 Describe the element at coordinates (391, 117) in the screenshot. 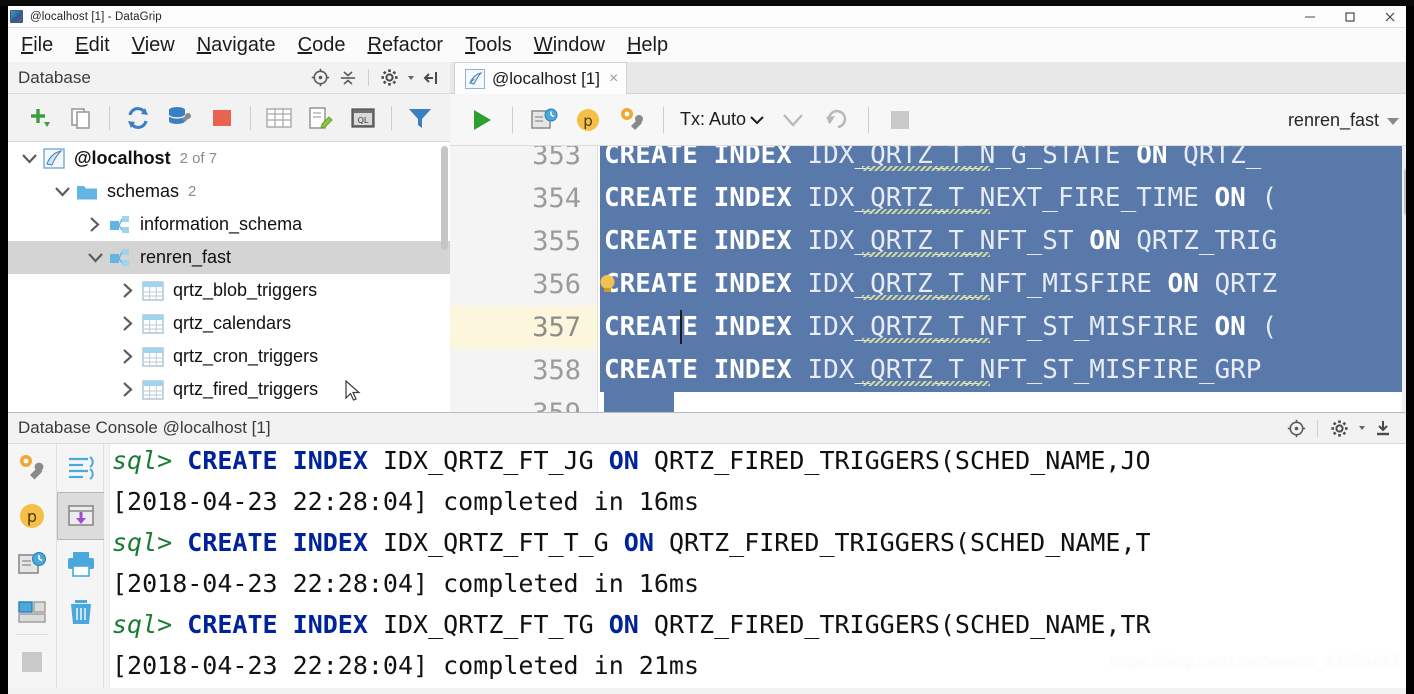

I see `divider` at that location.